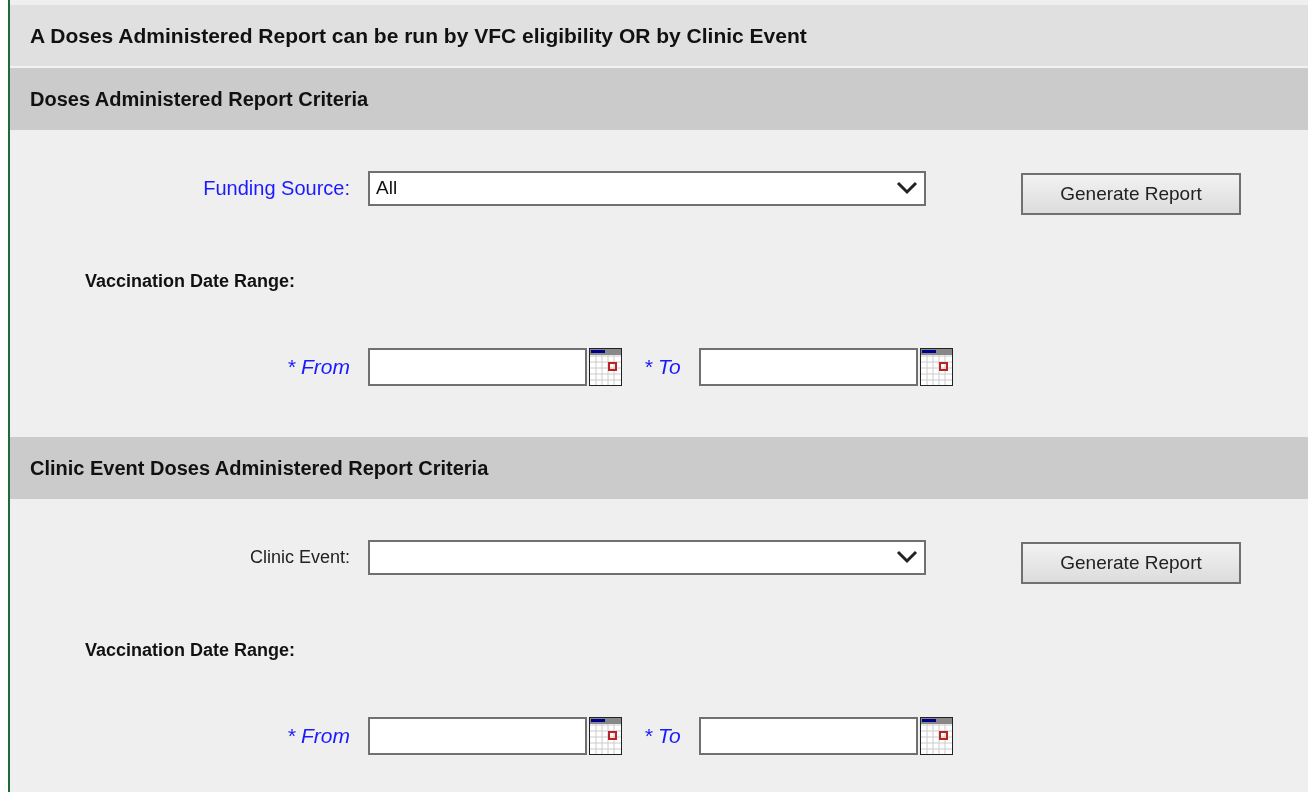 Image resolution: width=1308 pixels, height=792 pixels. I want to click on banner-text: A Doses Administered Report can be run by VFC eligibility OR by Clinic Event, so click(659, 36).